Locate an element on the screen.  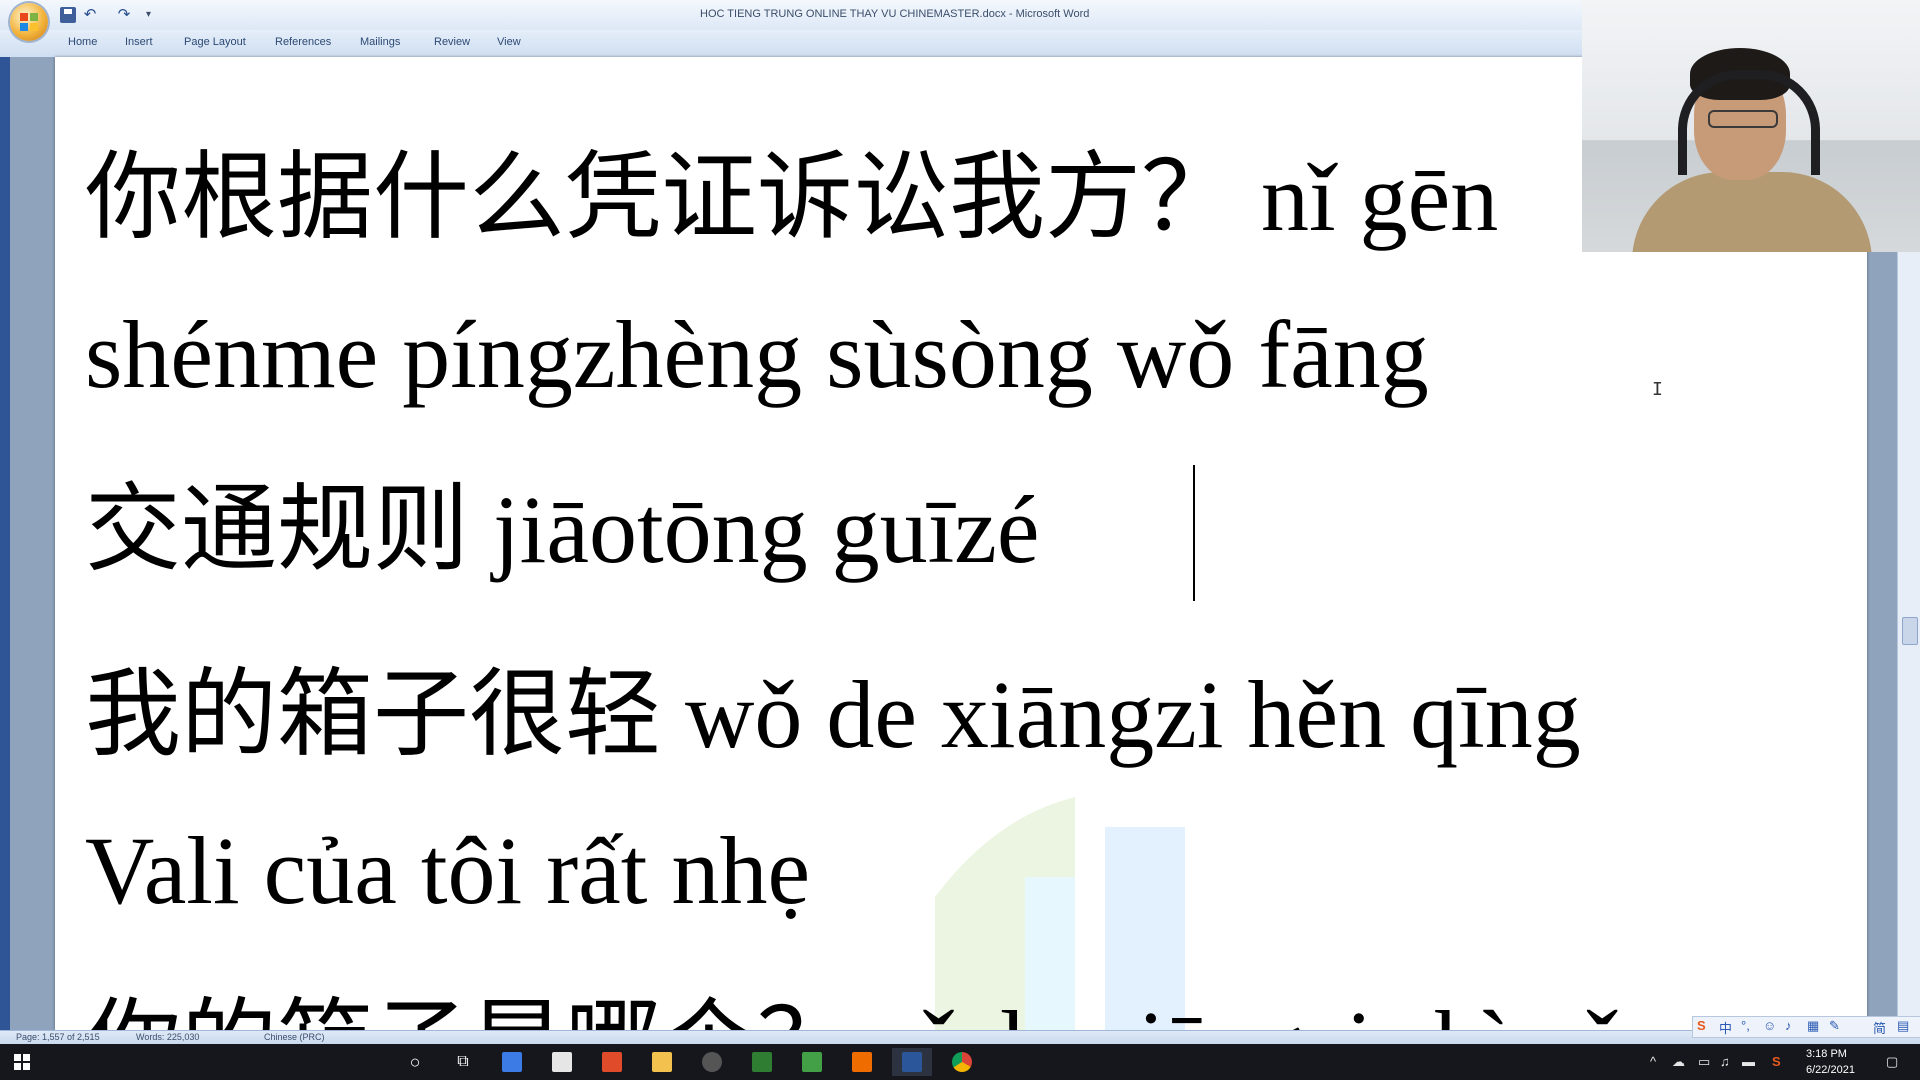
tab-review: Review is located at coordinates (452, 42).